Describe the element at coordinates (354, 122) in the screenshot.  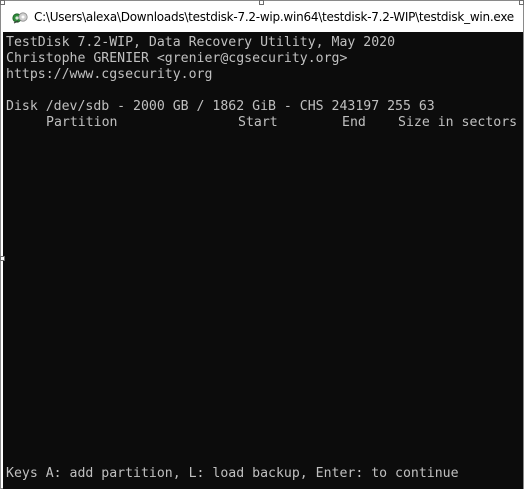
I see `column-end-header: End` at that location.